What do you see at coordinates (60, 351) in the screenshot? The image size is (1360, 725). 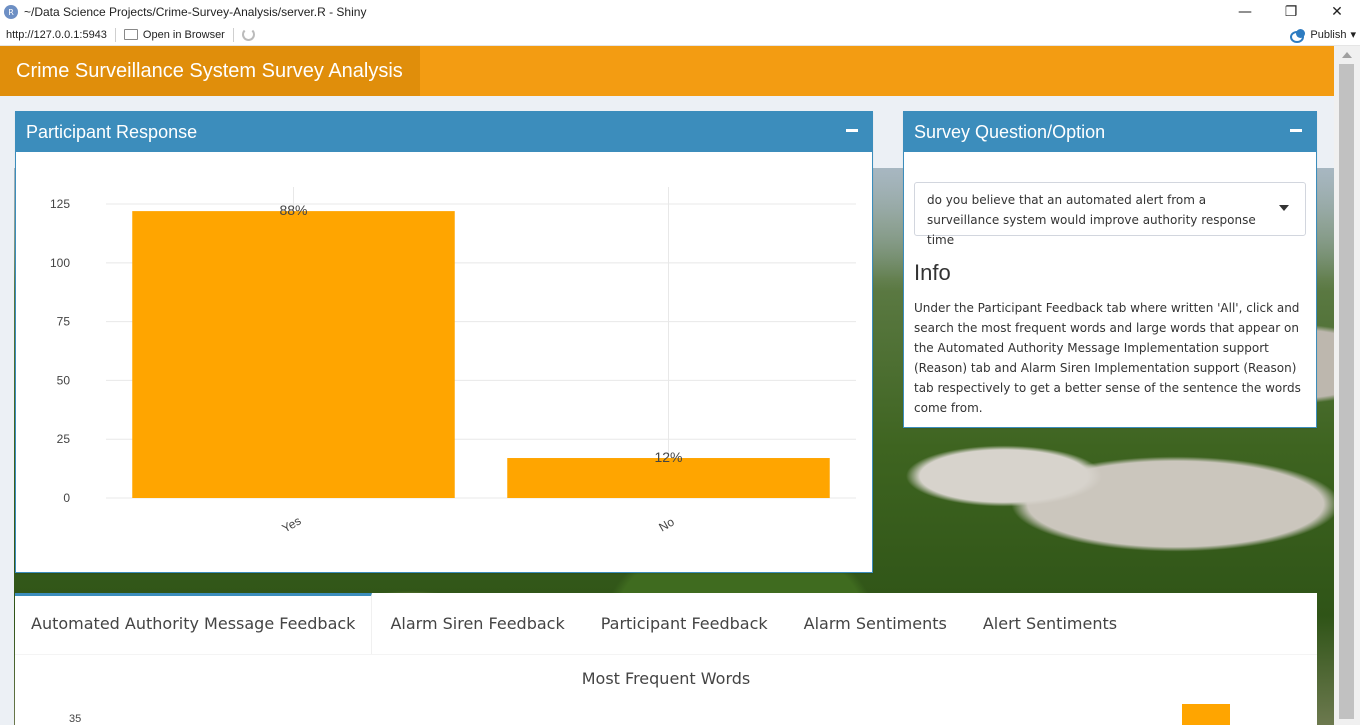 I see `chart-y-ticks: 0 25 50 75 100 125` at bounding box center [60, 351].